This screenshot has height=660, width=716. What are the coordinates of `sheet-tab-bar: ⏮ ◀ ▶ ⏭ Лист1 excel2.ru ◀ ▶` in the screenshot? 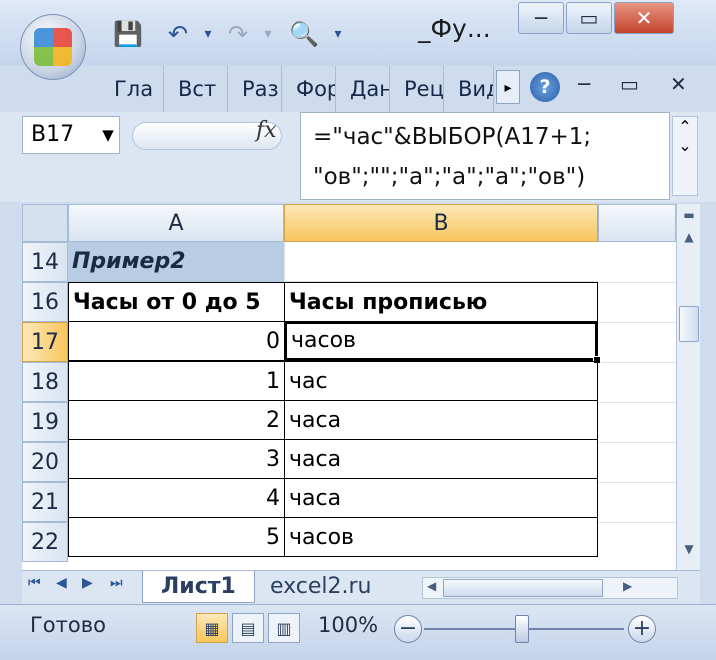 It's located at (361, 587).